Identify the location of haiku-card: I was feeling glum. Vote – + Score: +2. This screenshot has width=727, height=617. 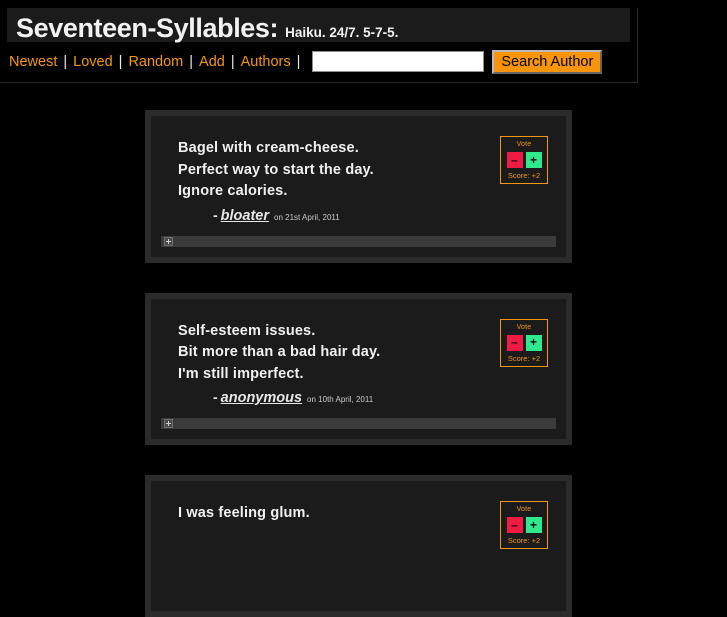
(358, 546).